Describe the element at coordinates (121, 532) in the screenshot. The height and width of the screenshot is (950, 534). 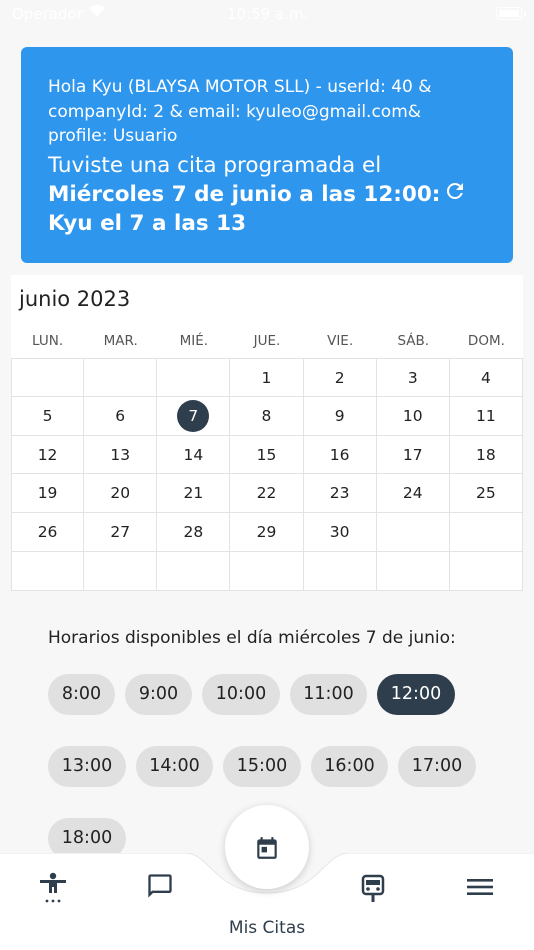
I see `calendar-day: 27` at that location.